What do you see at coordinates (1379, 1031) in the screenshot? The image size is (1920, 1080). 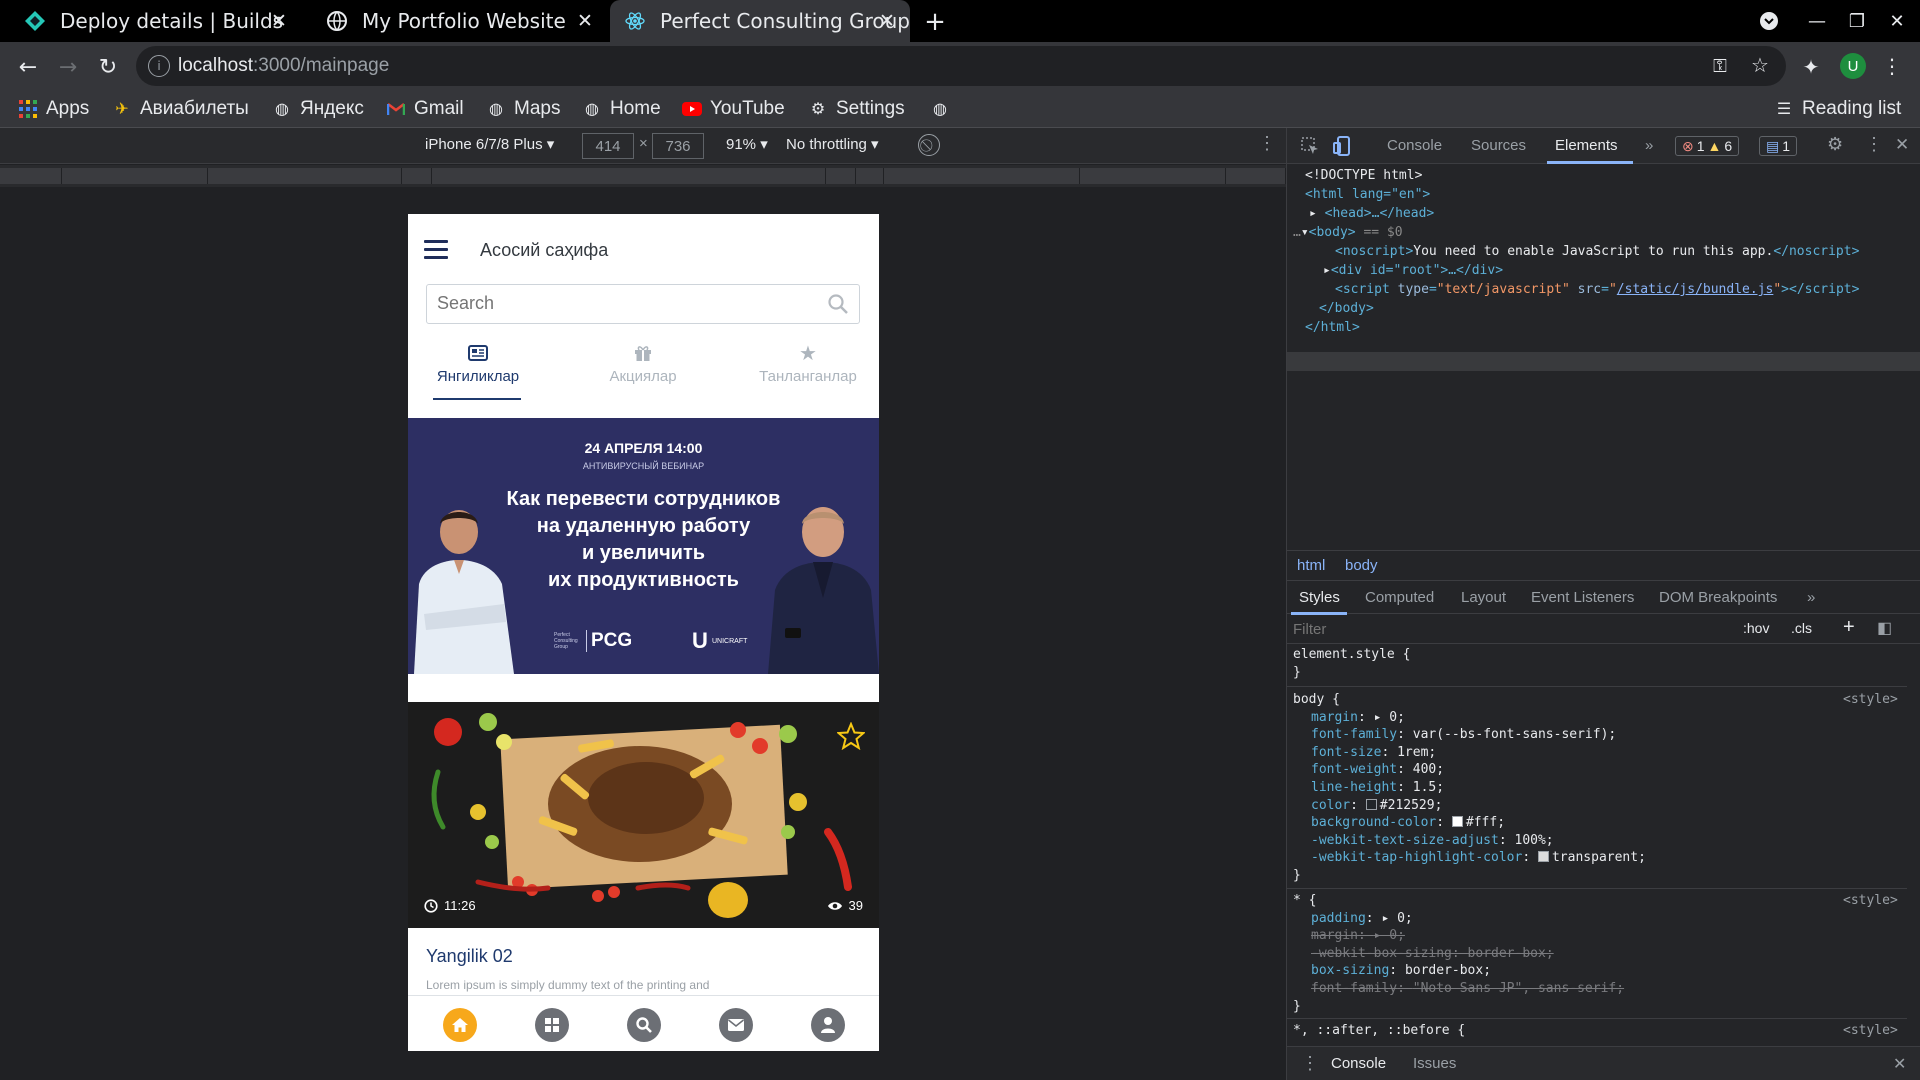 I see `rule-after-before-selector: *, ::after, ::before {` at bounding box center [1379, 1031].